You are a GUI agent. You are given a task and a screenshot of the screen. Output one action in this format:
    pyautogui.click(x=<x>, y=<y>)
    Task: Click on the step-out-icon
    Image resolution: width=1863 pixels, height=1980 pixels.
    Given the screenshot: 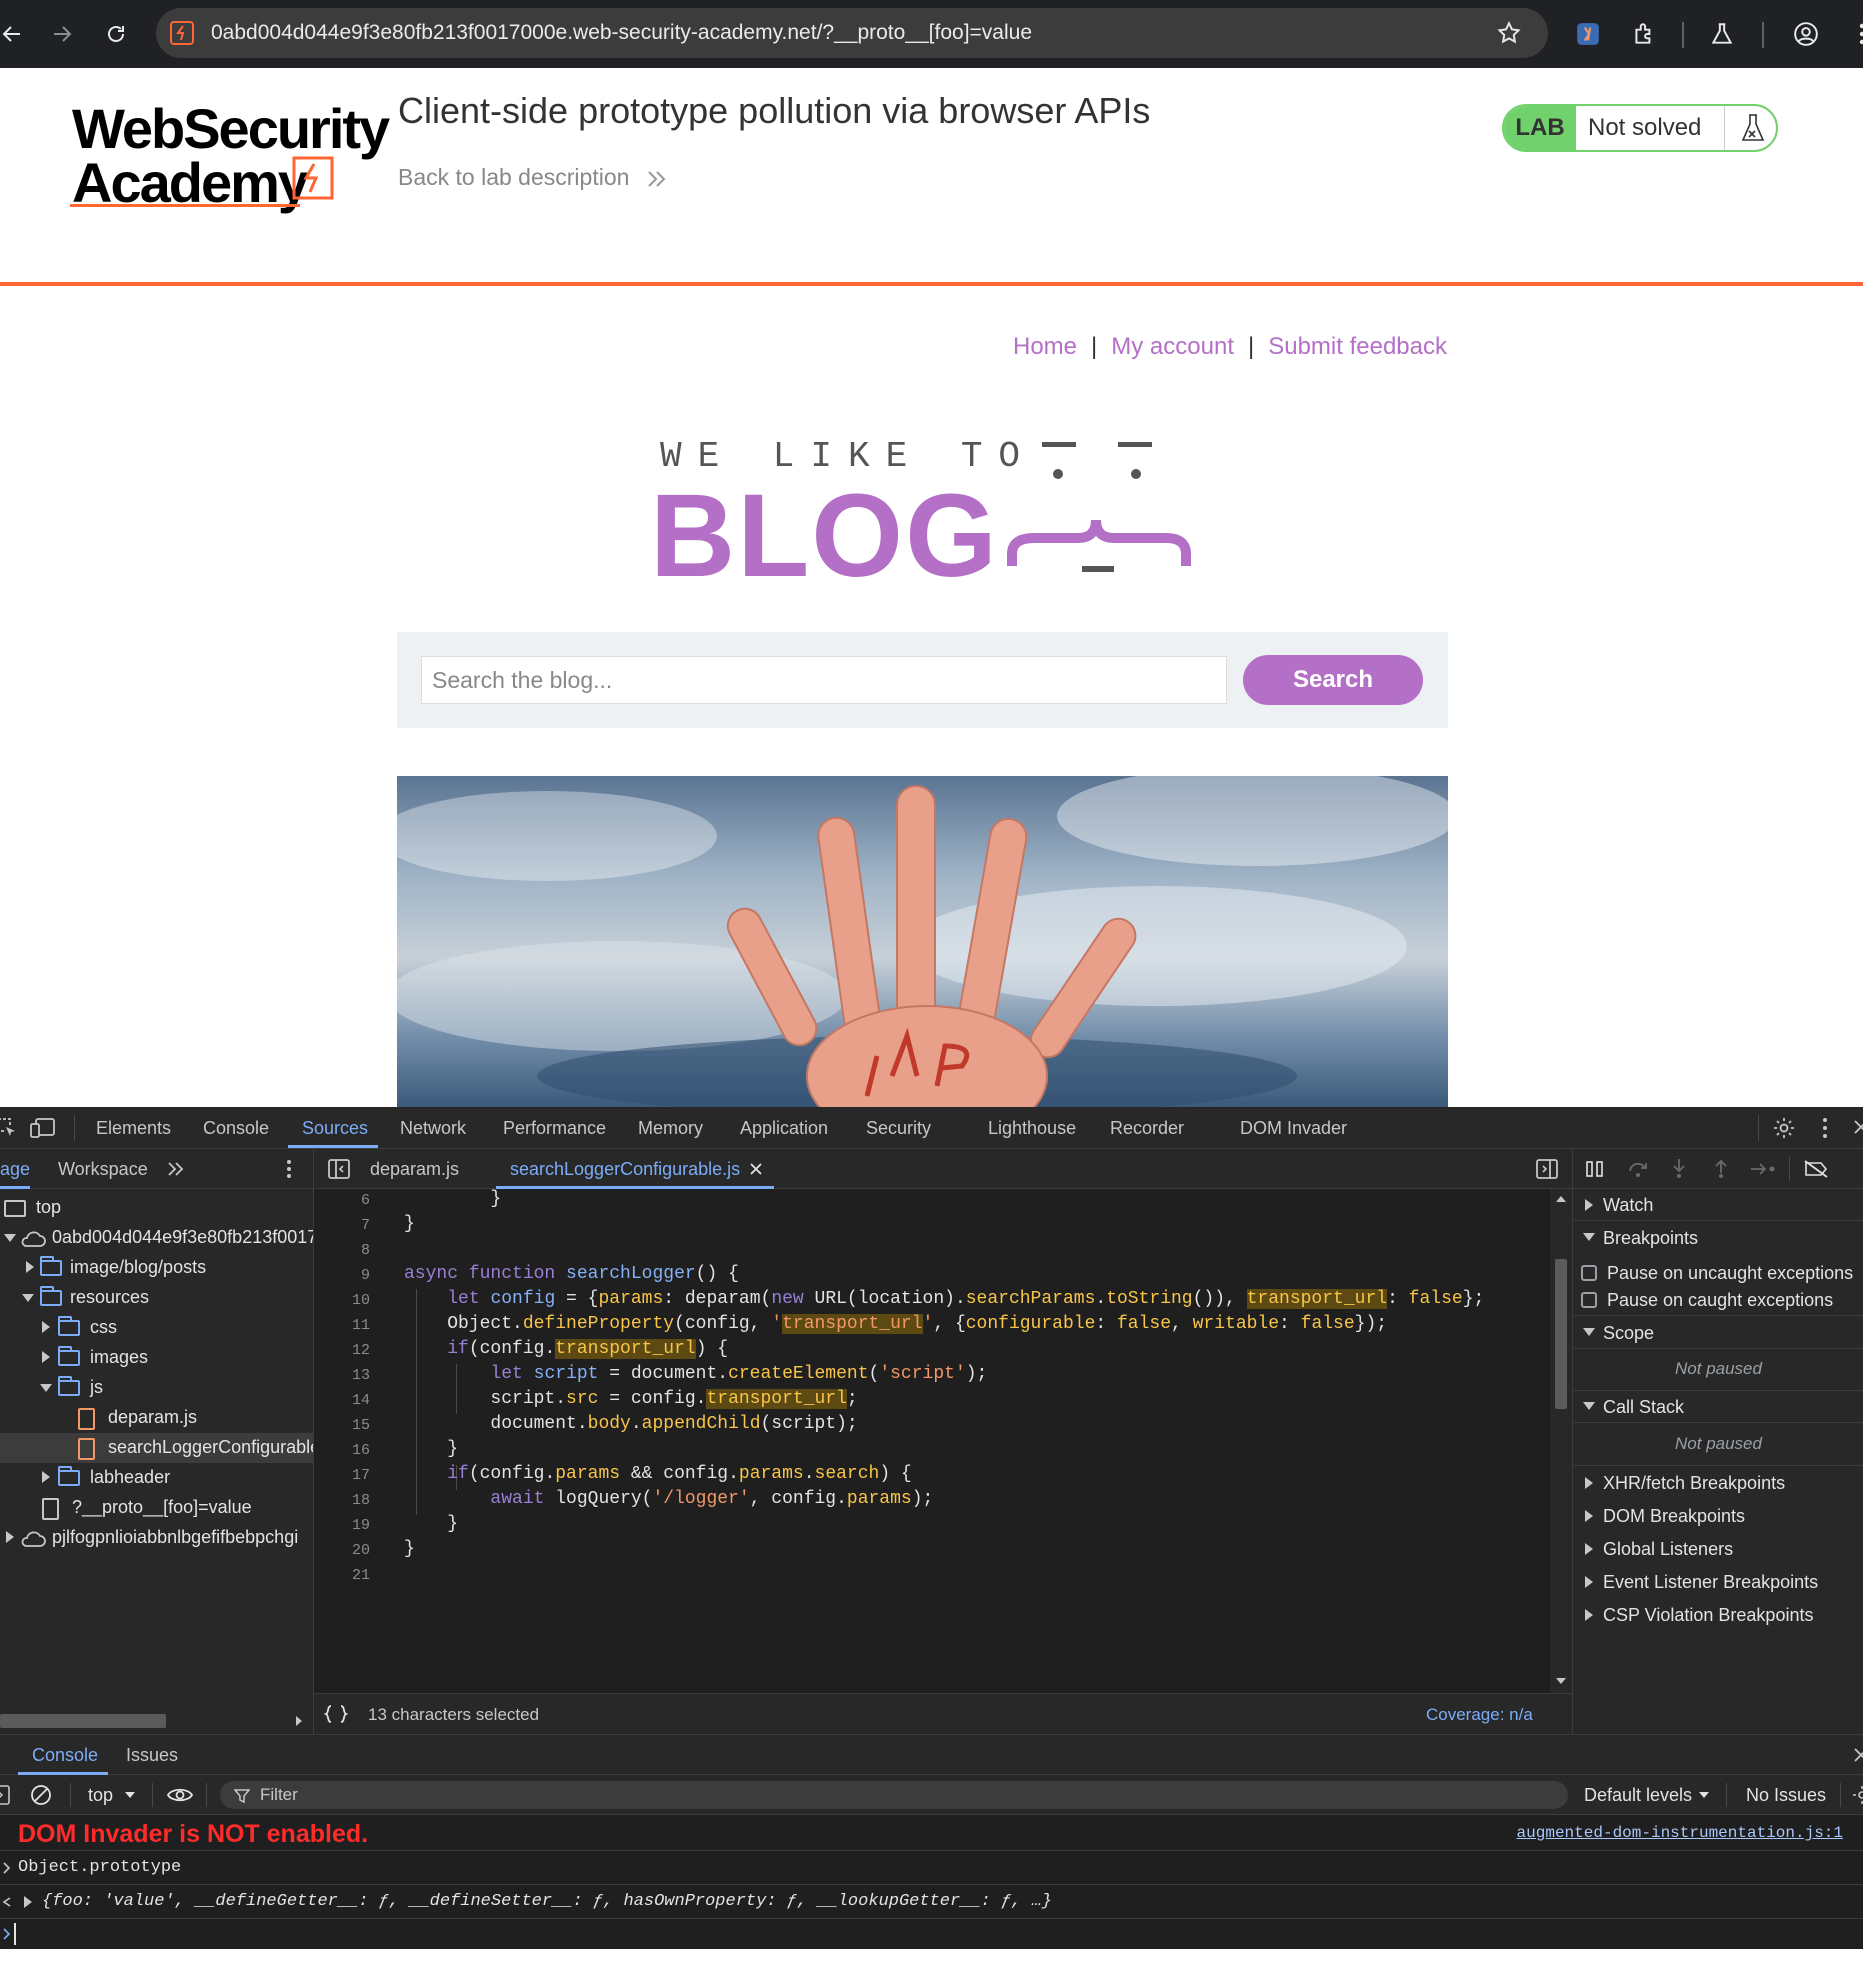 What is the action you would take?
    pyautogui.click(x=1721, y=1168)
    